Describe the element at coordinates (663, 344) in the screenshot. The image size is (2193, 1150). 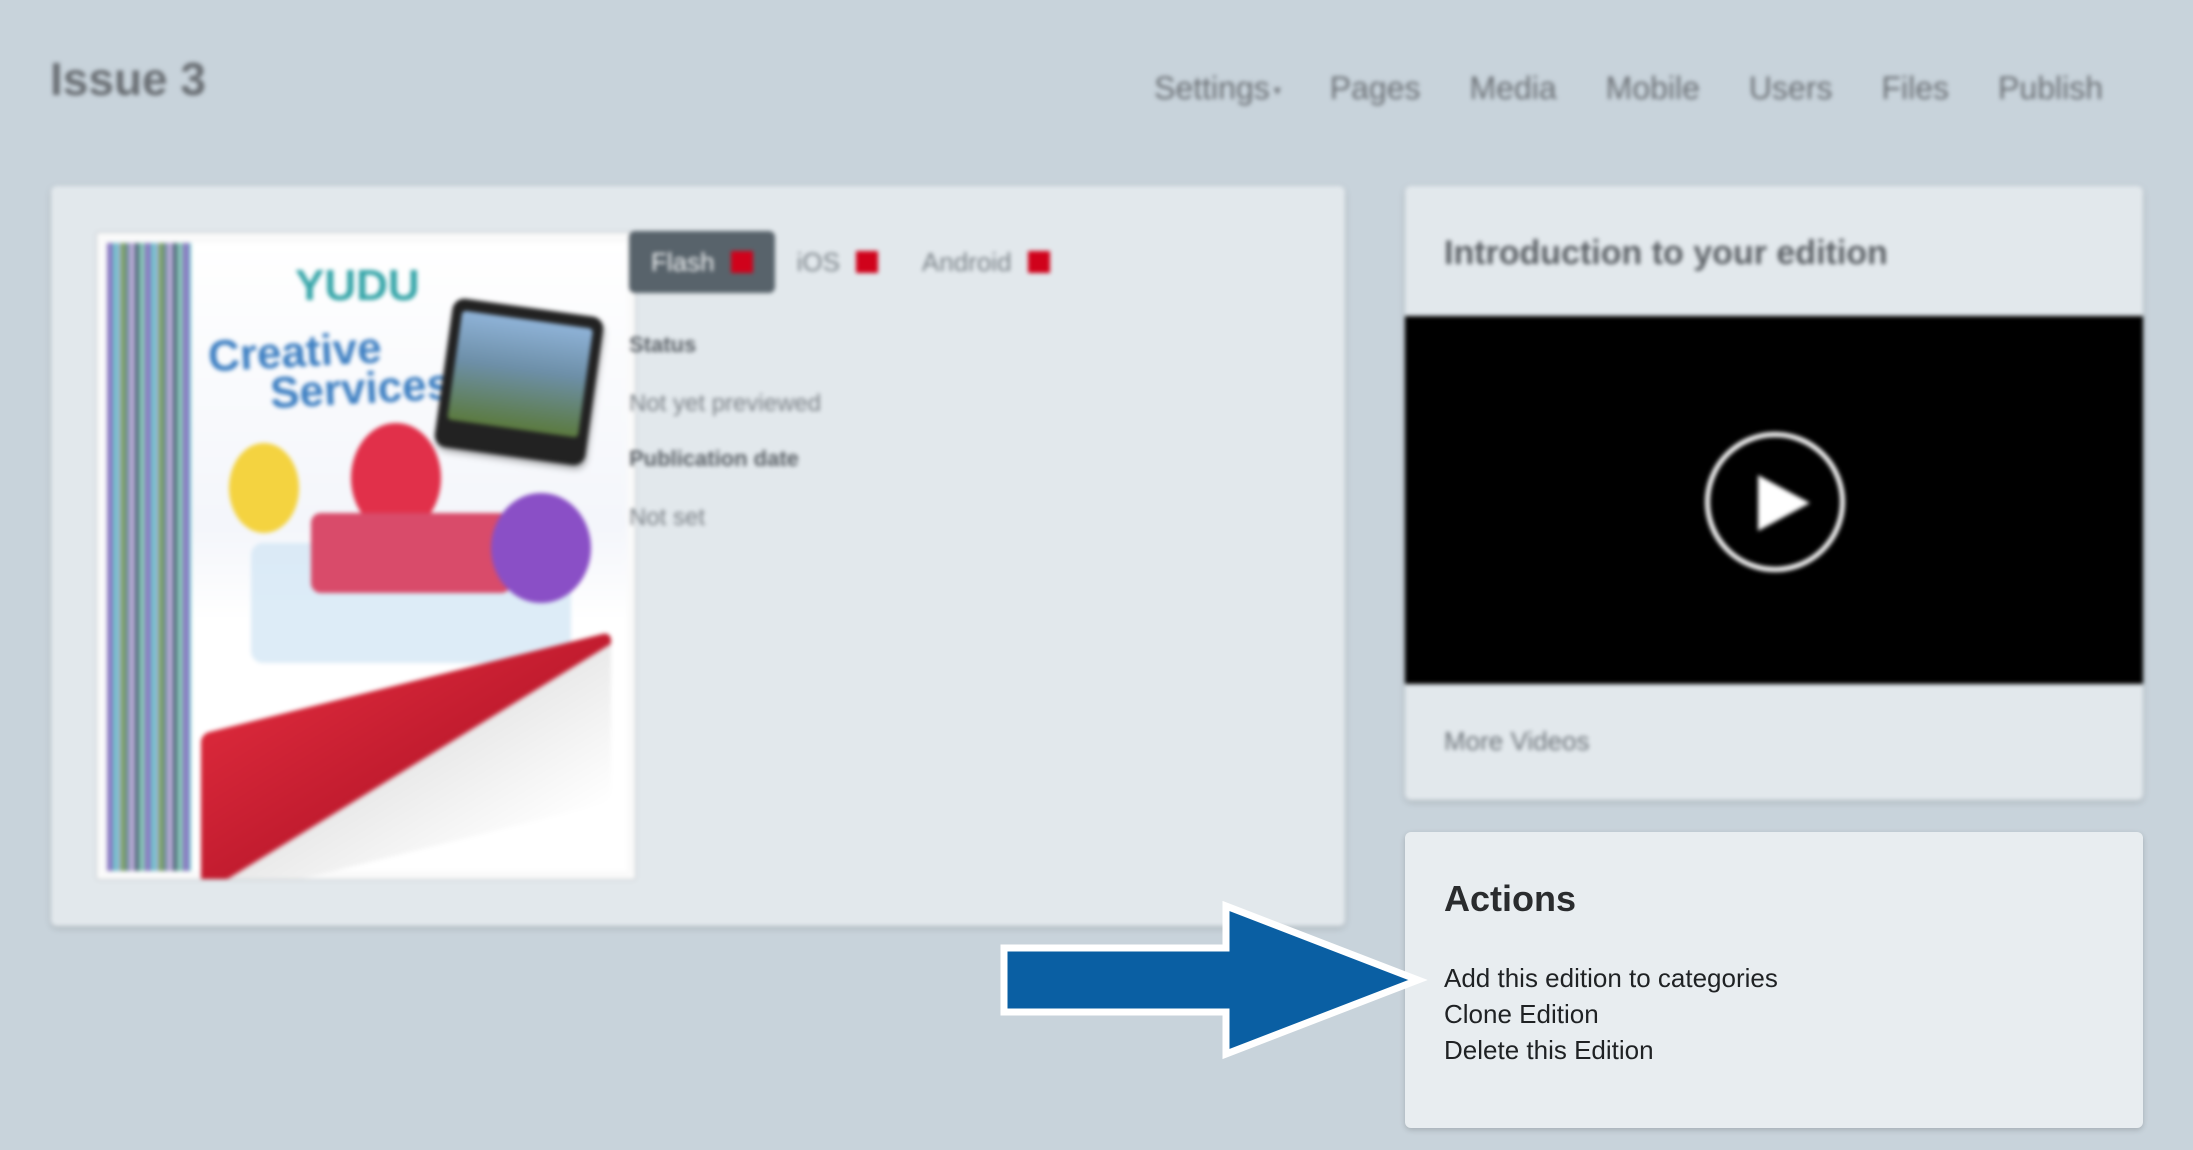
I see `status-label: Status` at that location.